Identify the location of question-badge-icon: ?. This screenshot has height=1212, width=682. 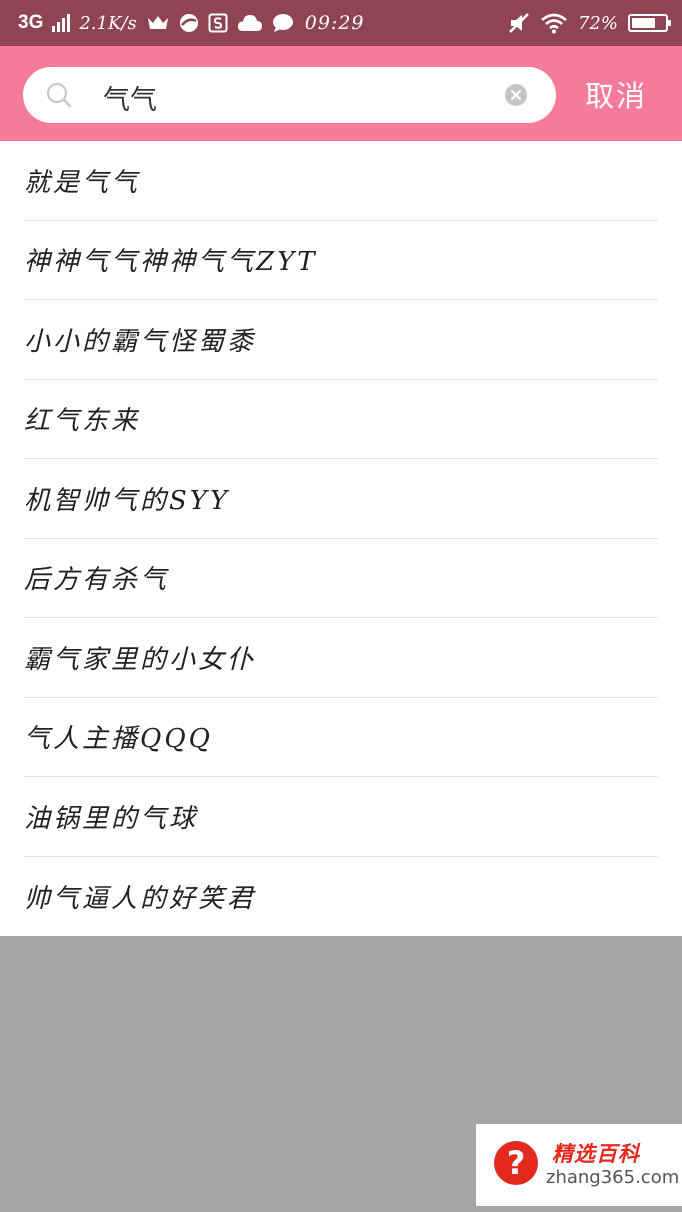
(516, 1163).